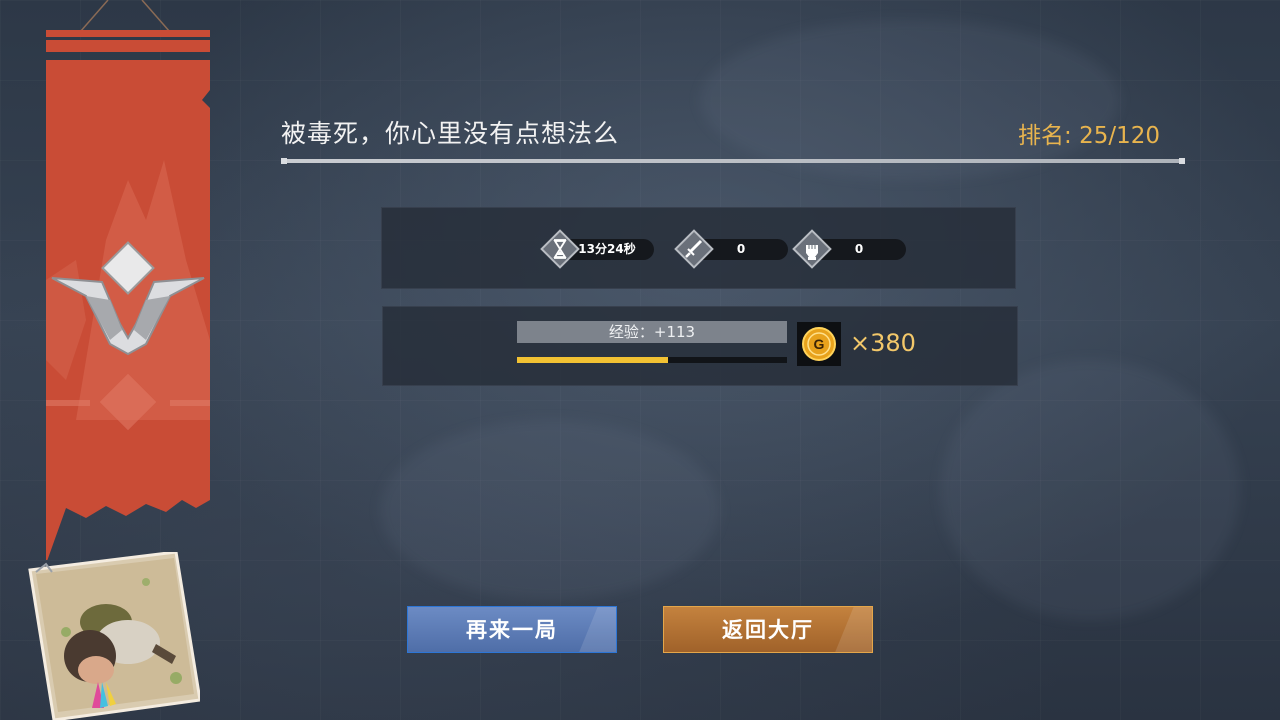 The image size is (1280, 720). What do you see at coordinates (128, 310) in the screenshot?
I see `rank-banner` at bounding box center [128, 310].